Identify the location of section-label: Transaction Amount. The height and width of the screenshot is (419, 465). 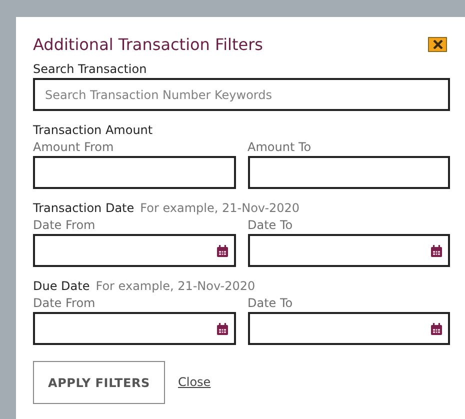
(93, 130).